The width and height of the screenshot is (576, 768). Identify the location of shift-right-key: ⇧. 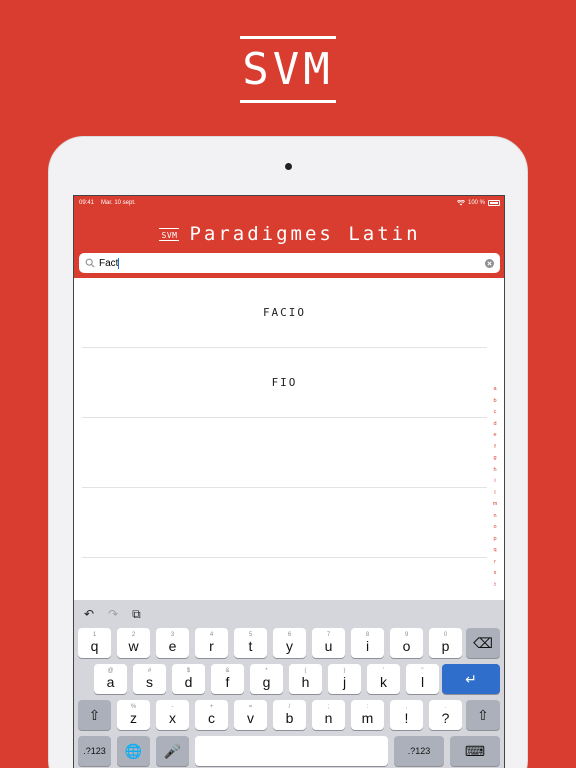
(483, 715).